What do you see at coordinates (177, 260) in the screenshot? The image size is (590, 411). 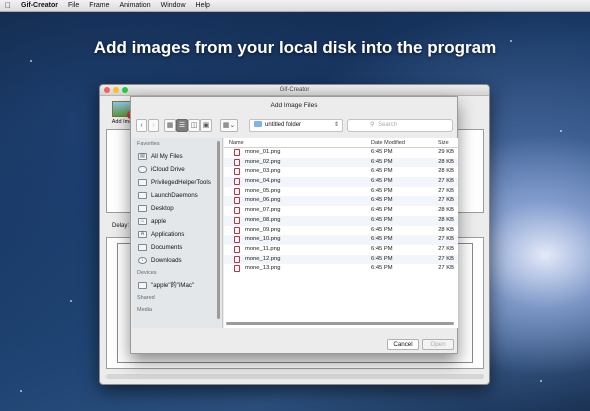 I see `sidebar-item-downloads: ↓ Downloads` at bounding box center [177, 260].